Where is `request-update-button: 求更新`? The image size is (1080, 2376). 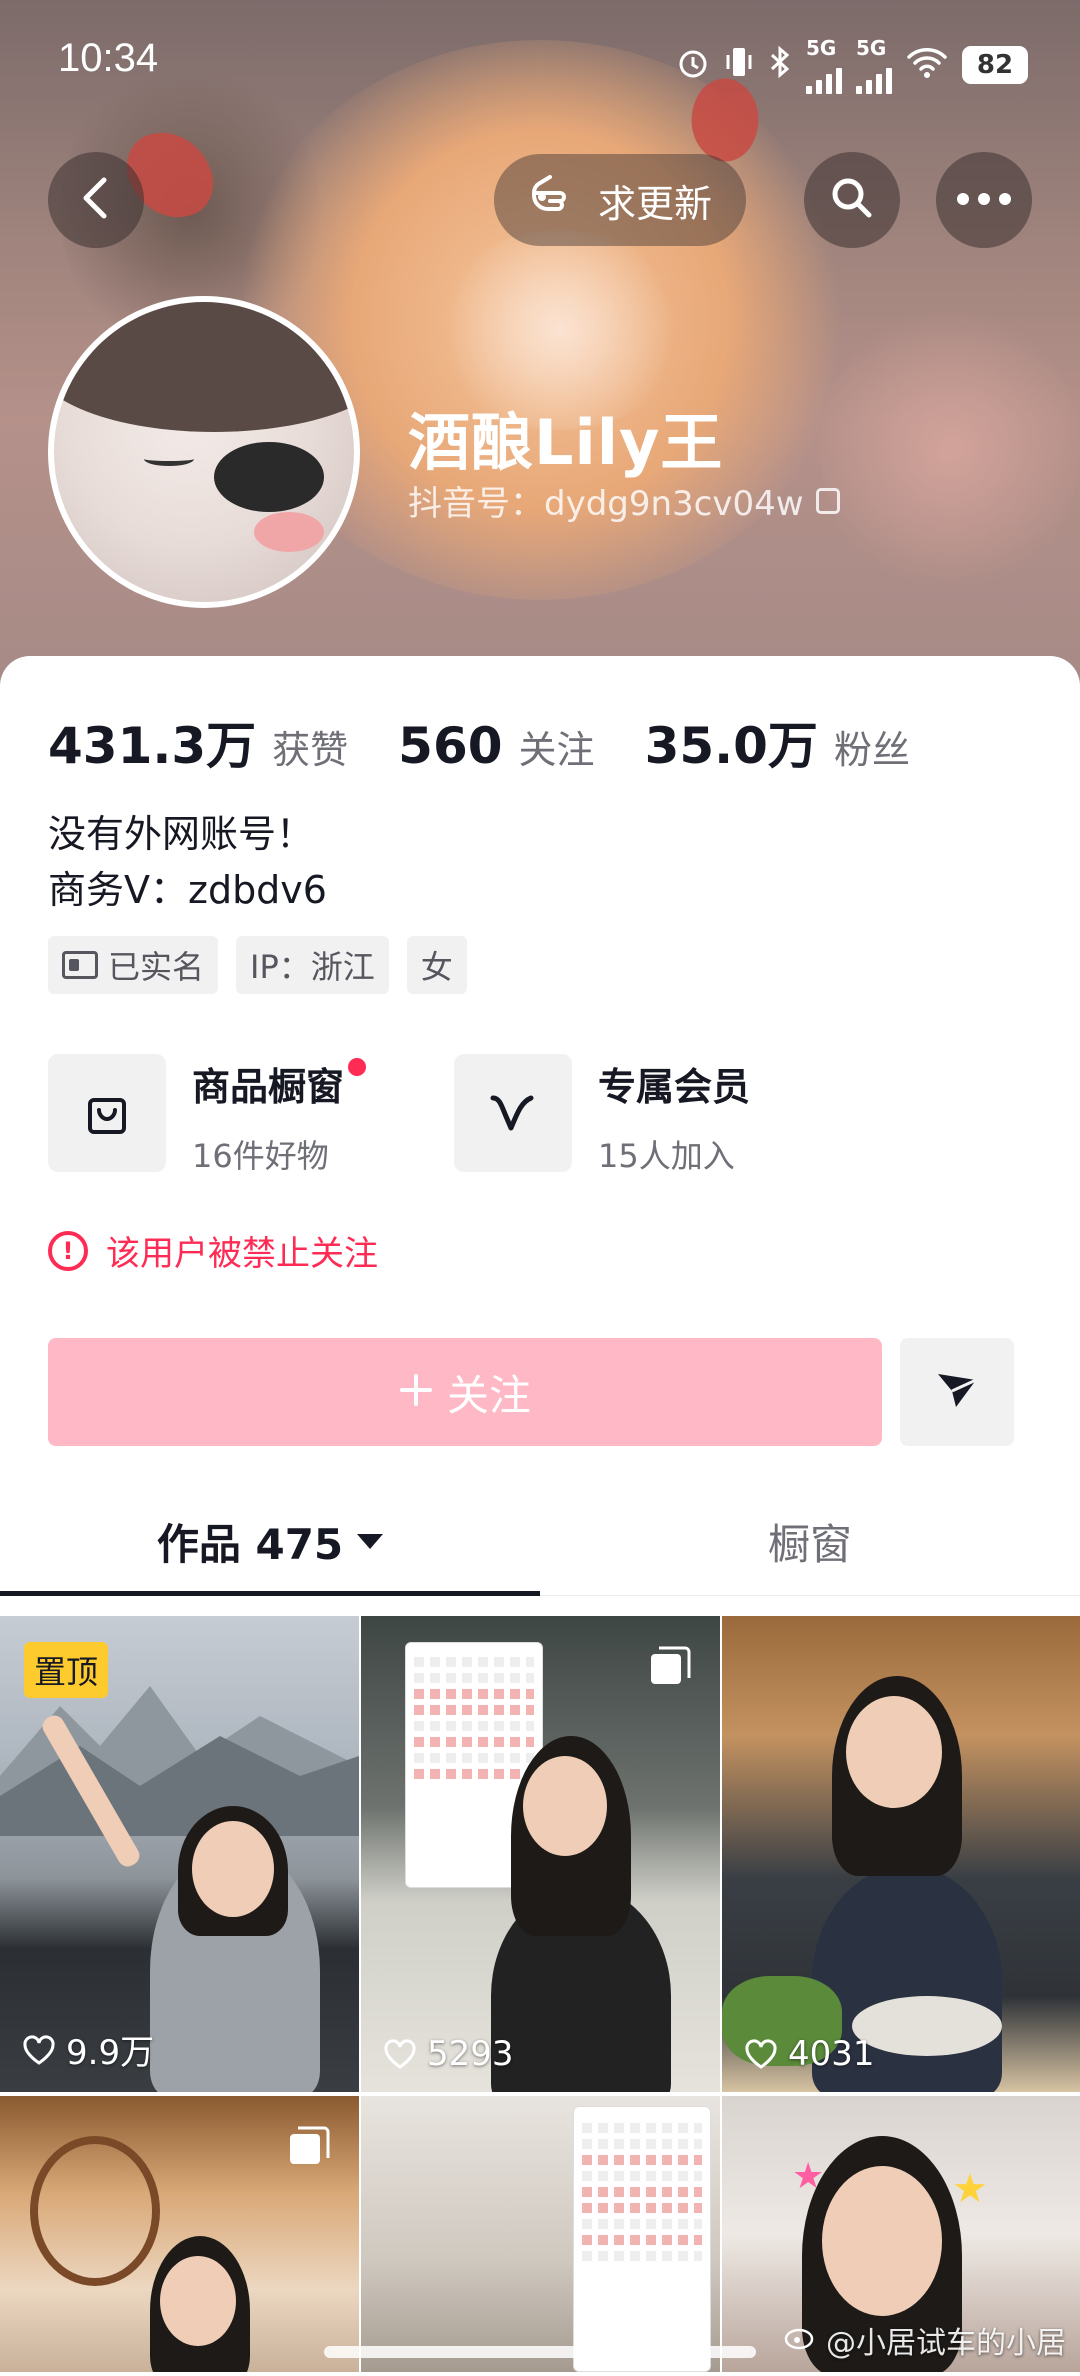
request-update-button: 求更新 is located at coordinates (620, 200).